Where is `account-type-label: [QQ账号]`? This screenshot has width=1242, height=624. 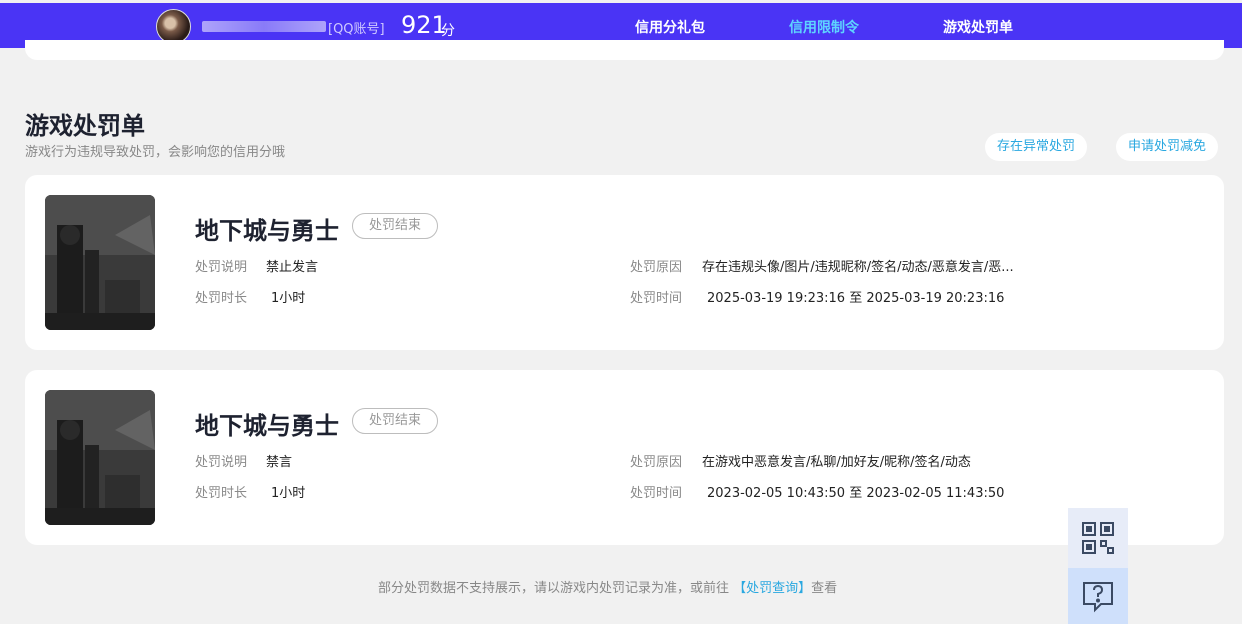 account-type-label: [QQ账号] is located at coordinates (356, 29).